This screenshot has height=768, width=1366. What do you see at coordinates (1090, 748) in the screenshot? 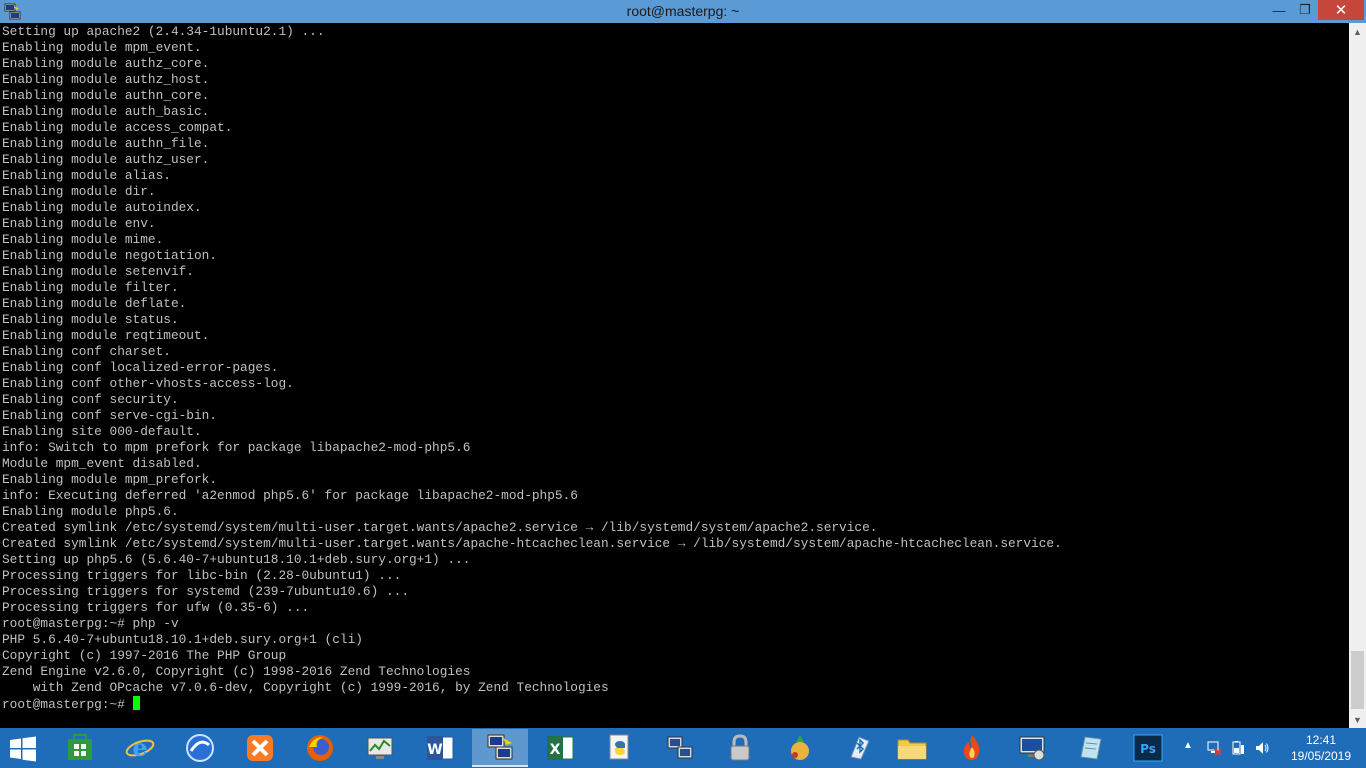
I see `notepad-icon` at bounding box center [1090, 748].